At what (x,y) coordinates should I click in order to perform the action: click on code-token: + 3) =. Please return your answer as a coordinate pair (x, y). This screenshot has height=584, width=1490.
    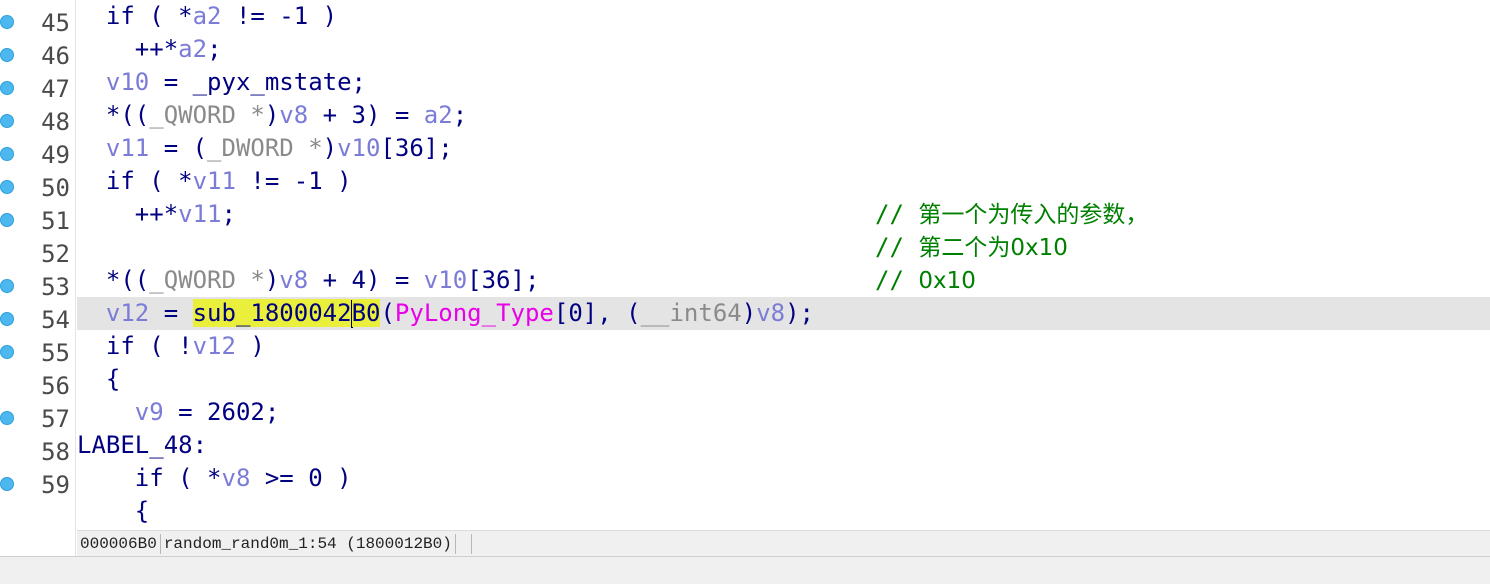
    Looking at the image, I should click on (366, 115).